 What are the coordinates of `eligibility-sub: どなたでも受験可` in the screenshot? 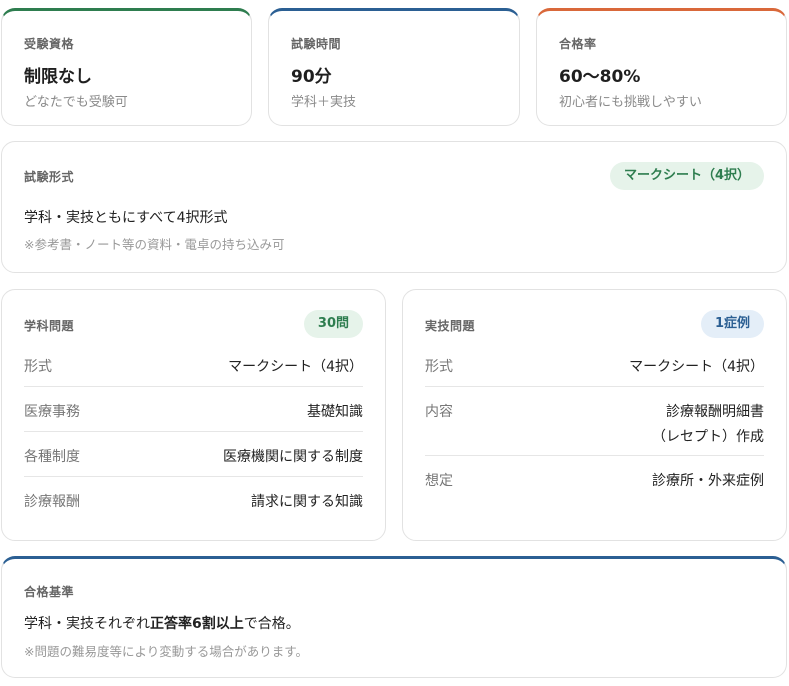 It's located at (76, 102).